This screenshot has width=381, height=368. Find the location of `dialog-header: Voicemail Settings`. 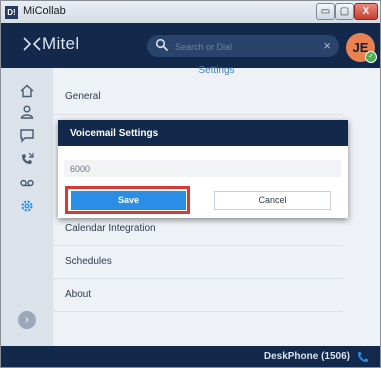

dialog-header: Voicemail Settings is located at coordinates (203, 133).